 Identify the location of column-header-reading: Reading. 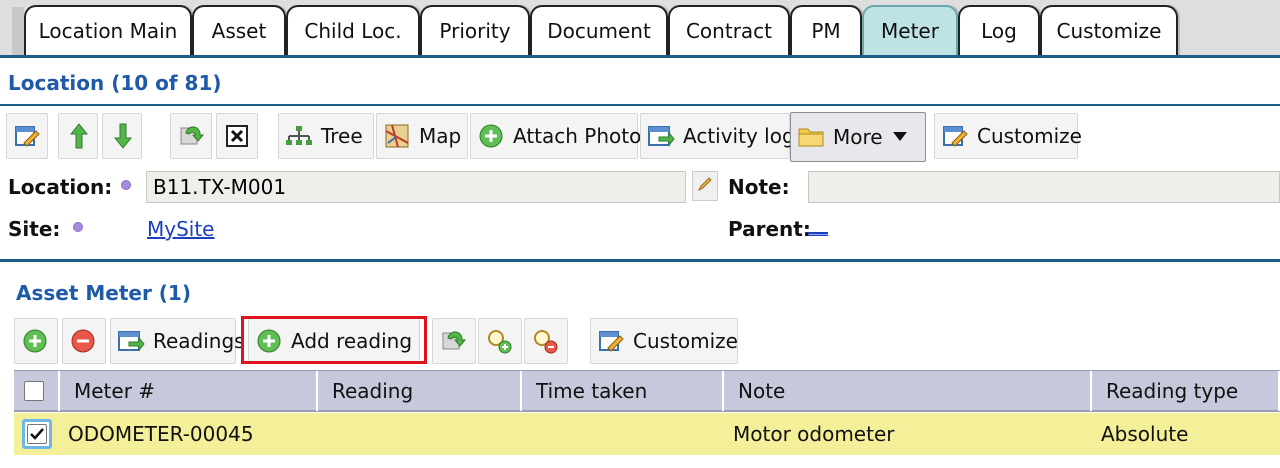
(420, 391).